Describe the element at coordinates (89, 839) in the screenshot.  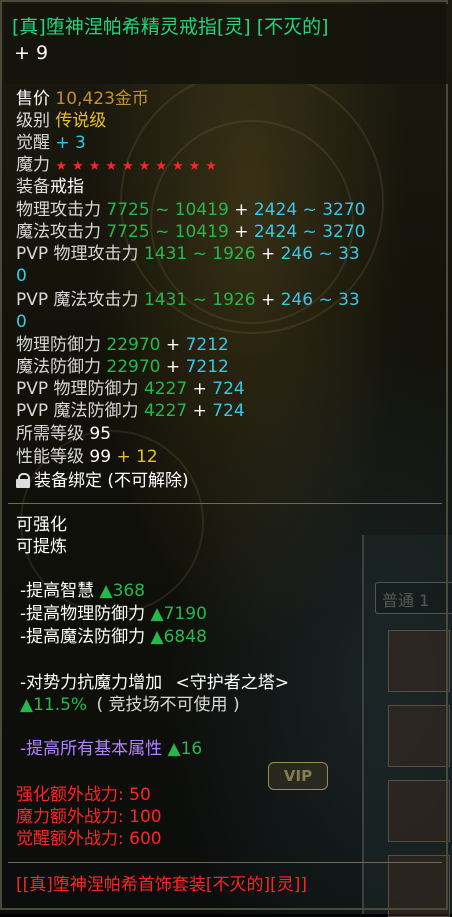
I see `power-awaken-row: 觉醒额外战力: 600` at that location.